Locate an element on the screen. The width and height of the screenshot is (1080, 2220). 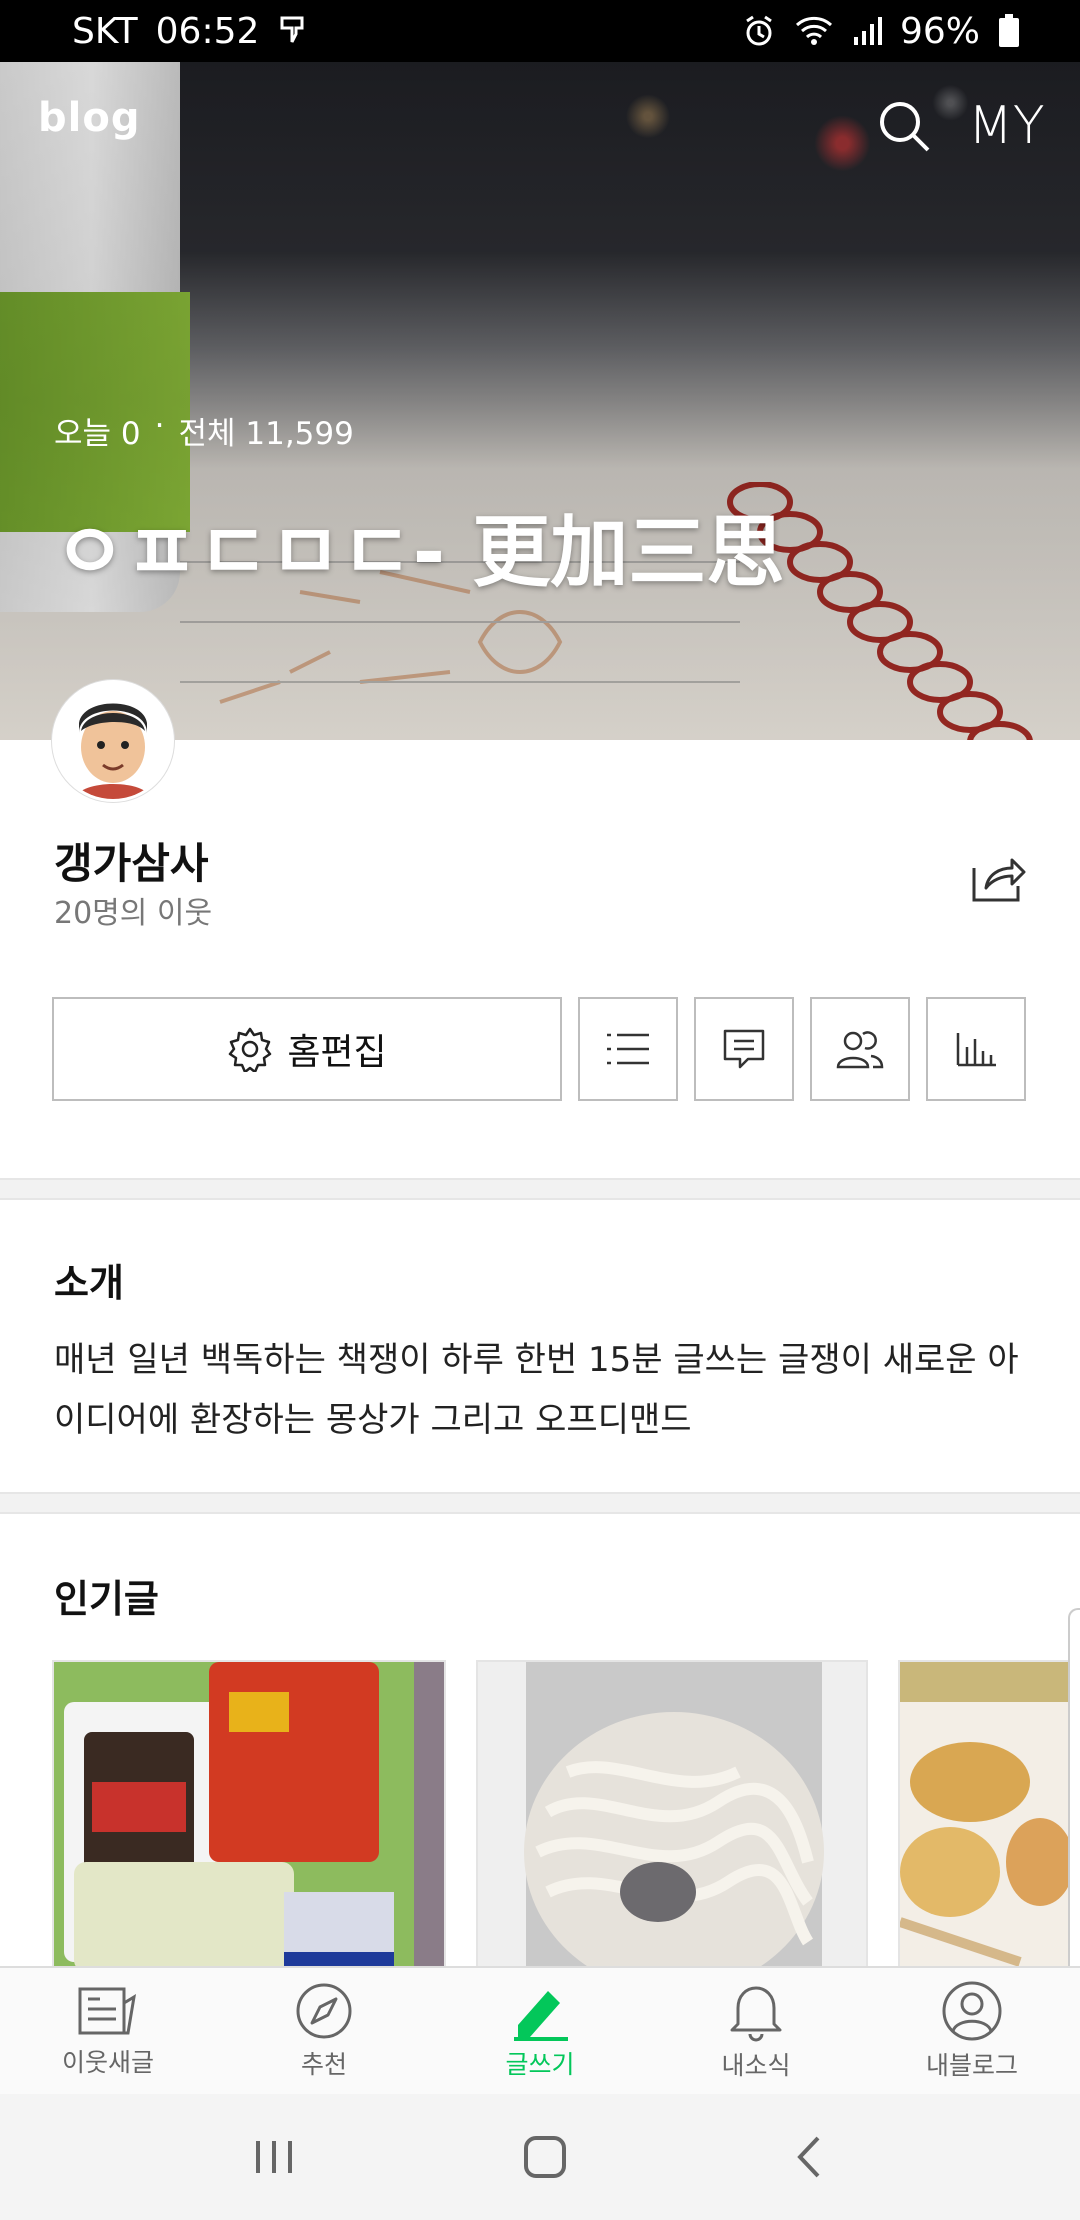
list-icon is located at coordinates (628, 1049).